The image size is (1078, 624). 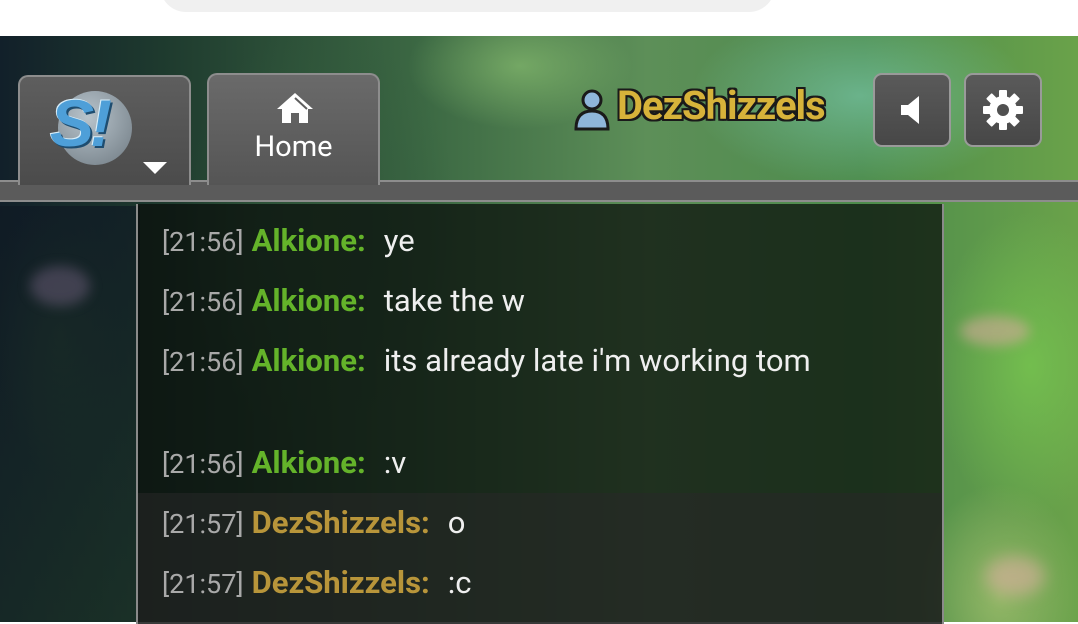 I want to click on caret-down-icon, so click(x=155, y=168).